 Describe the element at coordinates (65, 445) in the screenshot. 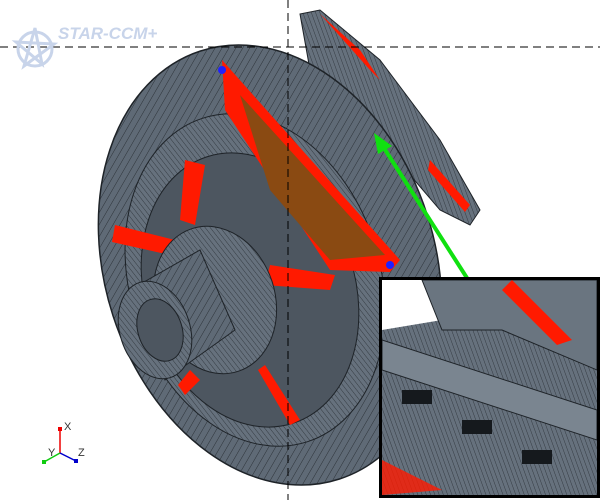

I see `axis-triad: X Y Z` at that location.